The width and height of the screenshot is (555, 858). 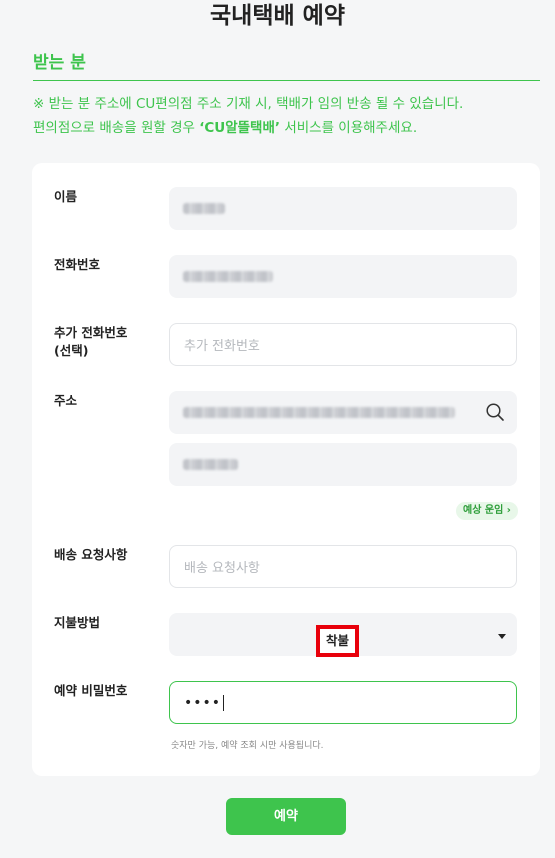 I want to click on notice-service-name: ‘CU알뜰택배’, so click(x=240, y=128).